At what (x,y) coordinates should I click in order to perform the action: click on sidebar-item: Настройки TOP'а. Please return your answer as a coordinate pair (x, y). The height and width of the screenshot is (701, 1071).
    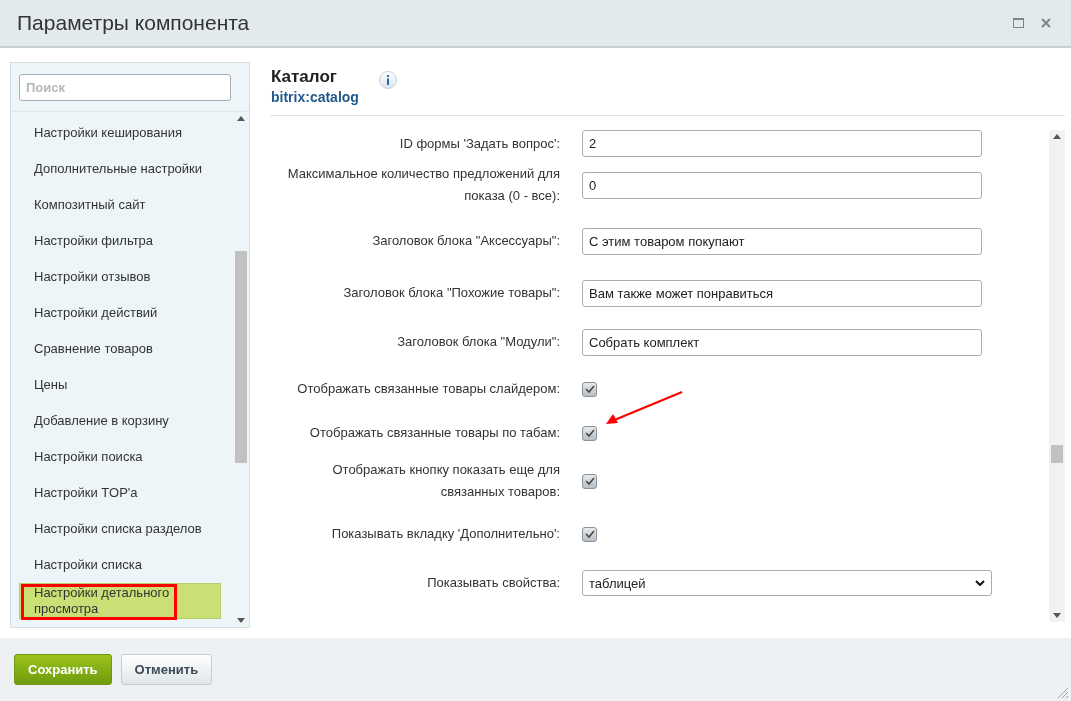
    Looking at the image, I should click on (120, 493).